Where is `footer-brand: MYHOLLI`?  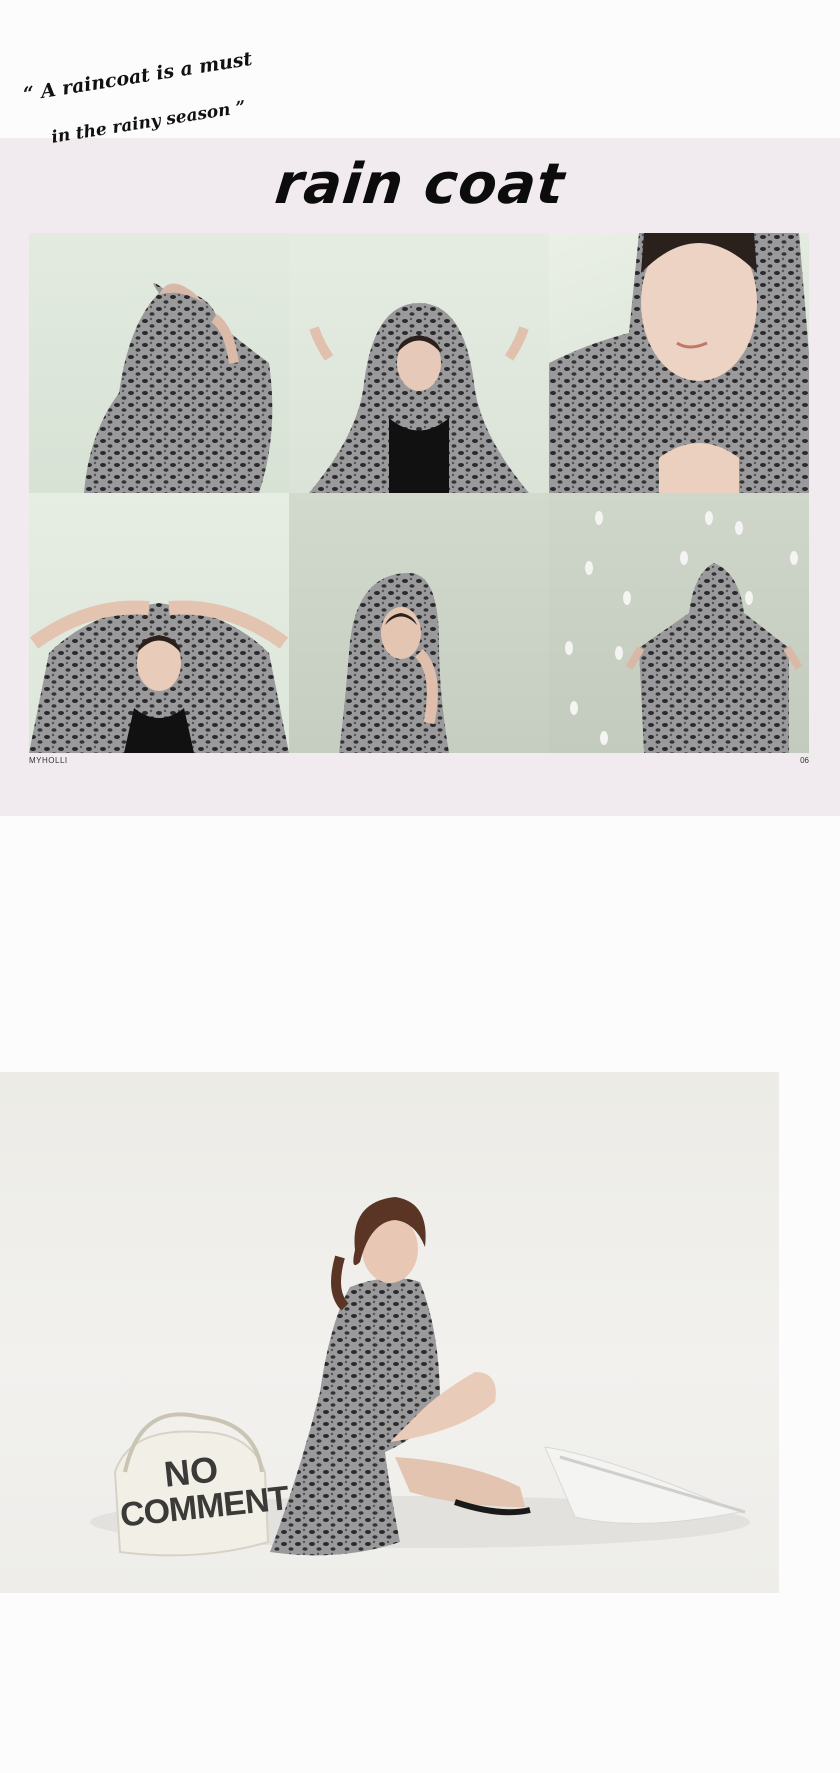
footer-brand: MYHOLLI is located at coordinates (48, 760).